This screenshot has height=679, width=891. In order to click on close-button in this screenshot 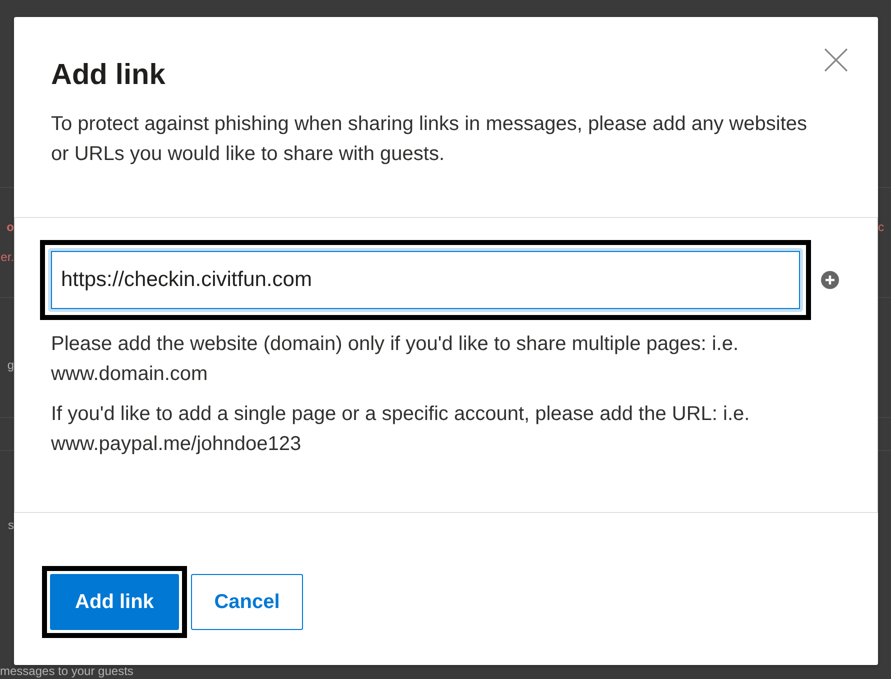, I will do `click(836, 60)`.